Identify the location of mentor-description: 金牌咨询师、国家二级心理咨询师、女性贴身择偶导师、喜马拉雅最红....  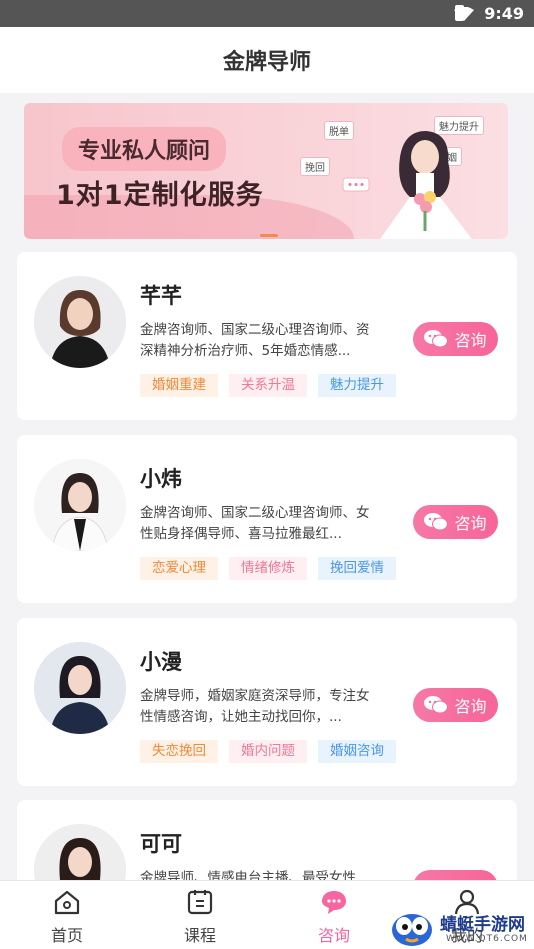
(255, 523).